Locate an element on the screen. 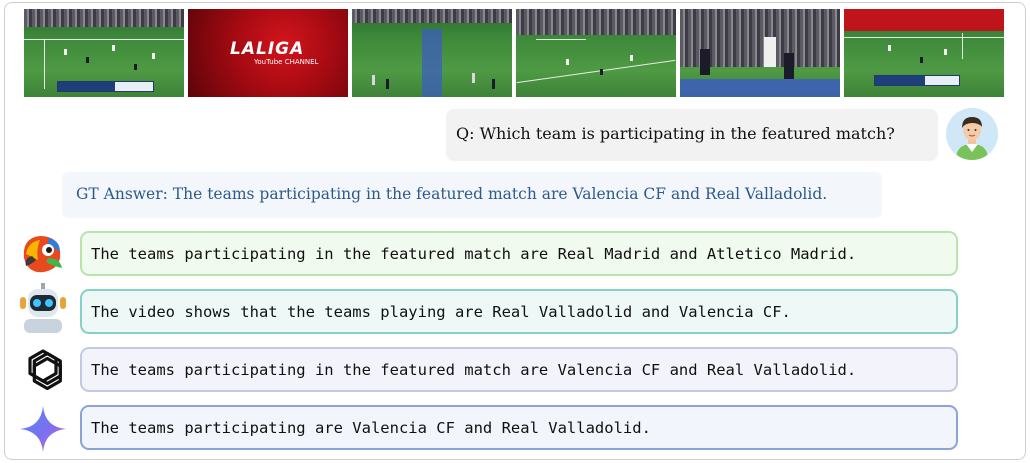 The image size is (1030, 463). openai-logo-icon is located at coordinates (43, 371).